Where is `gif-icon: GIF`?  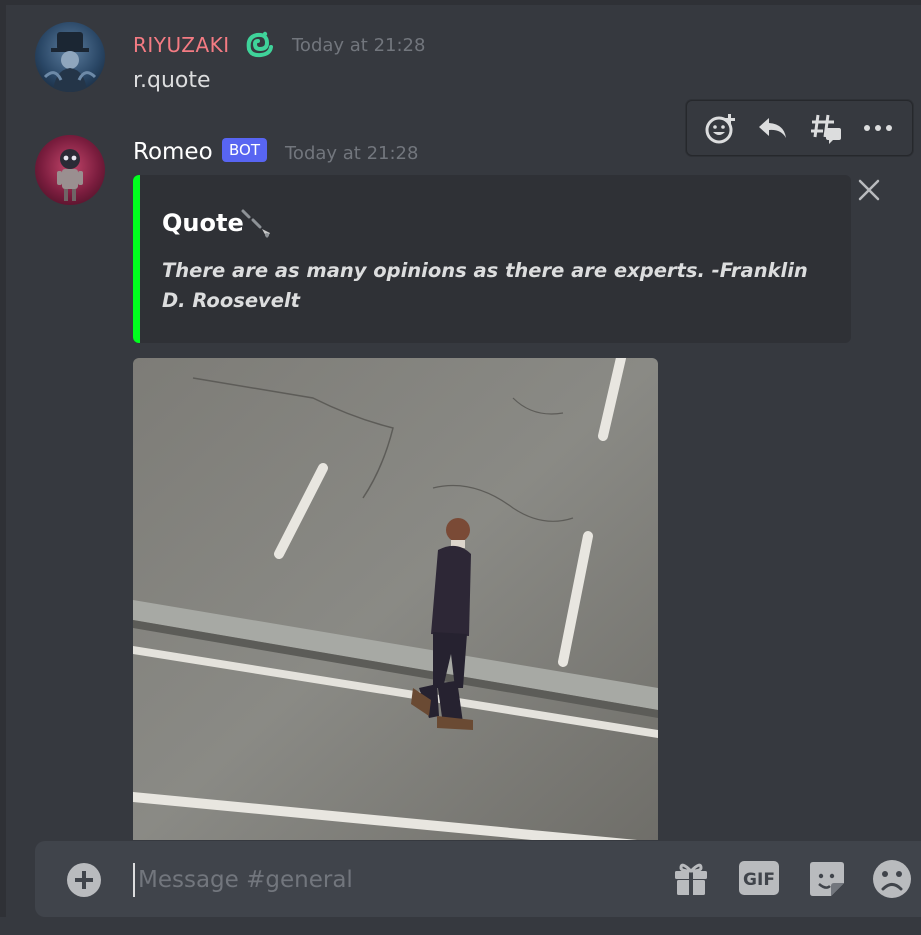 gif-icon: GIF is located at coordinates (759, 879).